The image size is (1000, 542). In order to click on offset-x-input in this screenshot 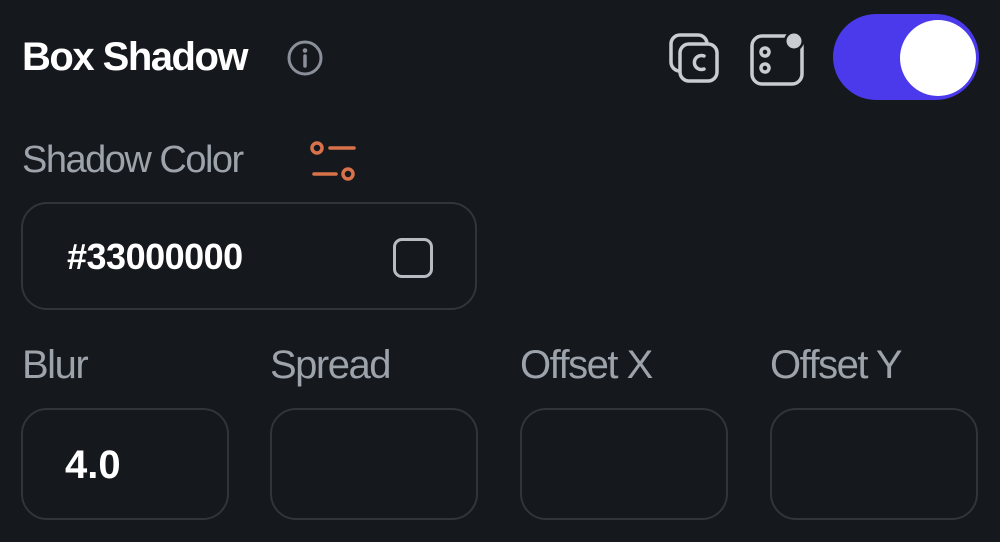, I will do `click(624, 464)`.